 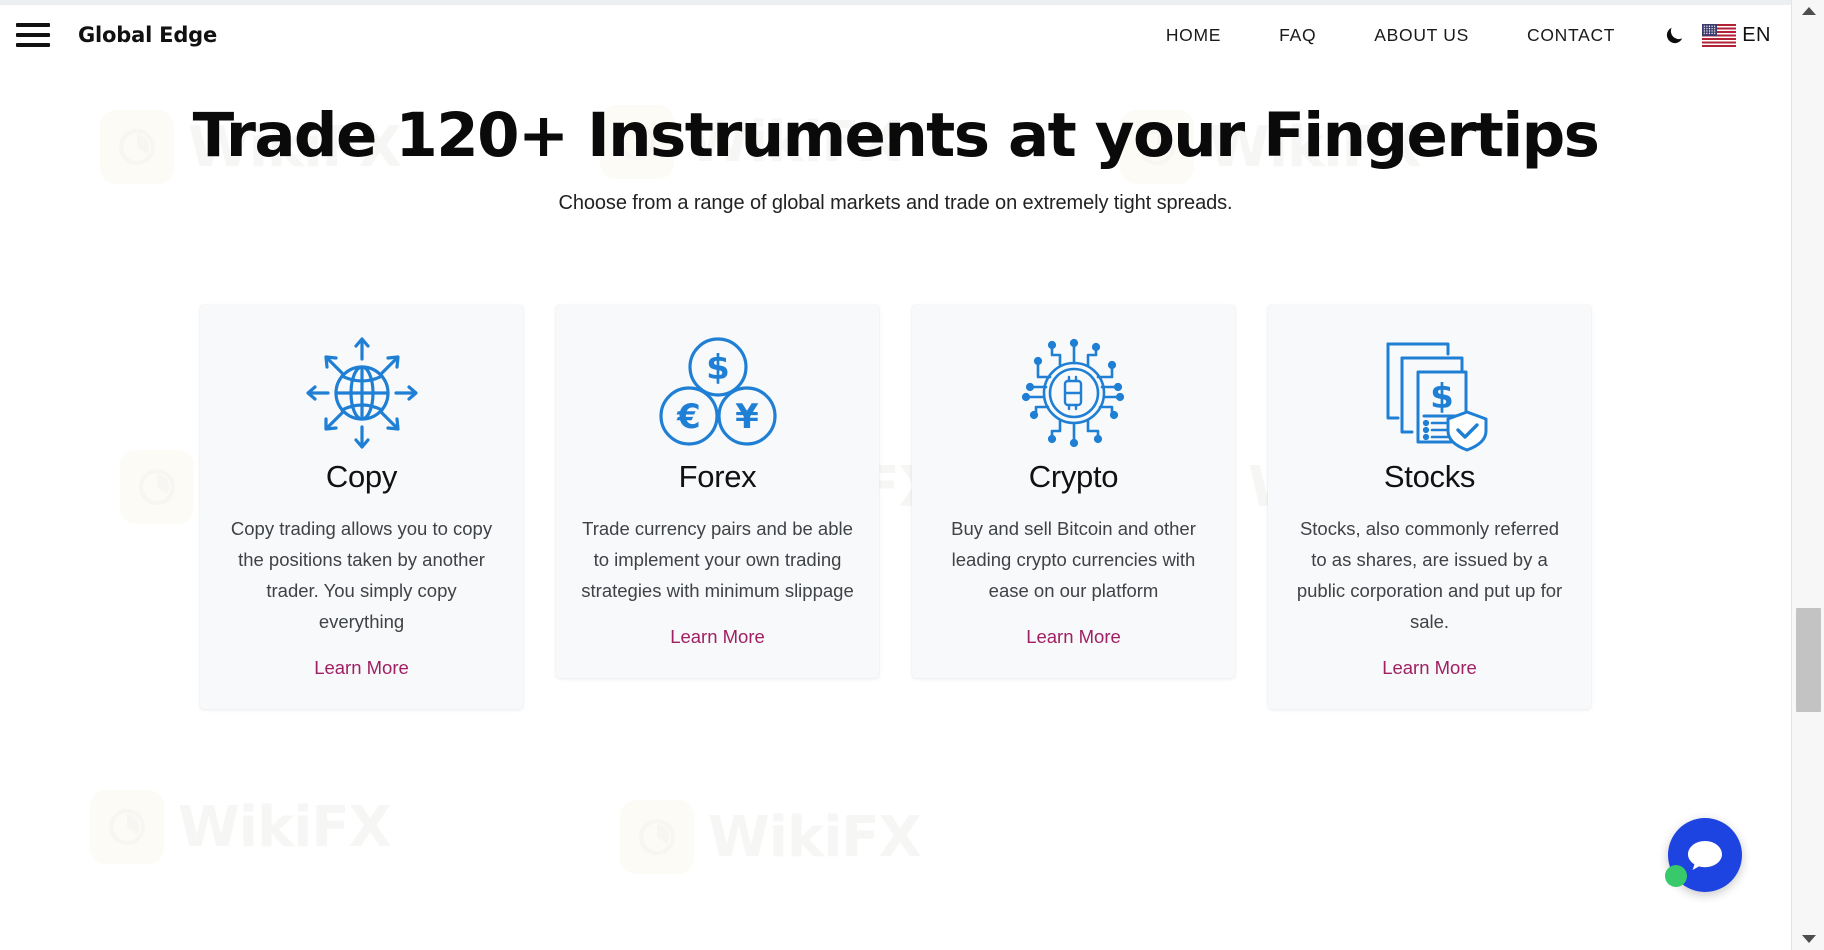 What do you see at coordinates (1571, 35) in the screenshot?
I see `nav-item-contact: CONTACT` at bounding box center [1571, 35].